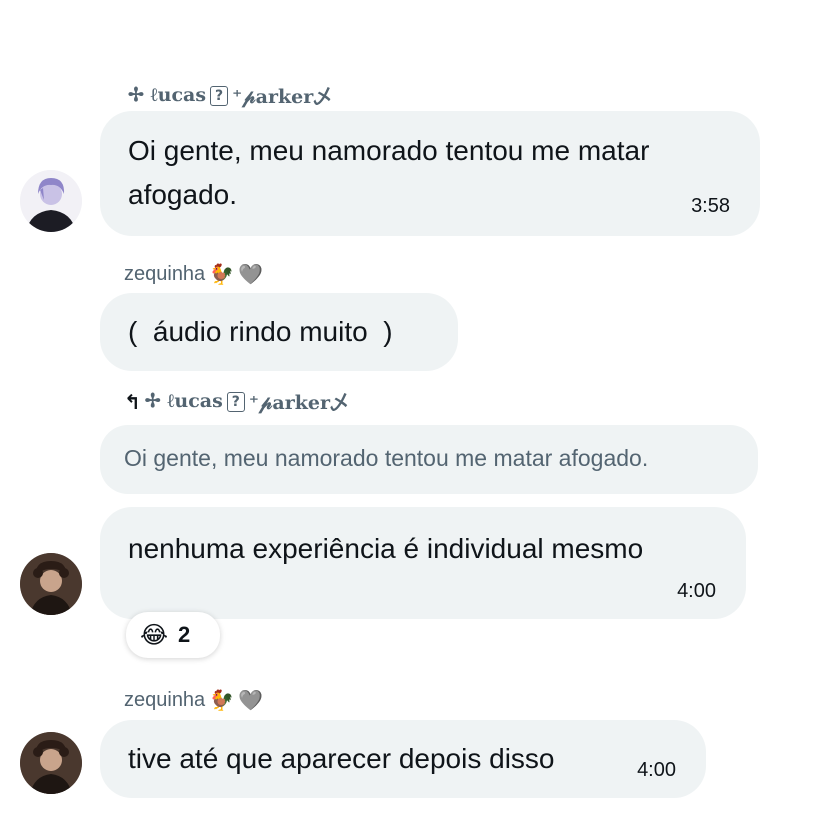 This screenshot has width=828, height=828. What do you see at coordinates (154, 635) in the screenshot?
I see `laughing-emoji-icon: 😂` at bounding box center [154, 635].